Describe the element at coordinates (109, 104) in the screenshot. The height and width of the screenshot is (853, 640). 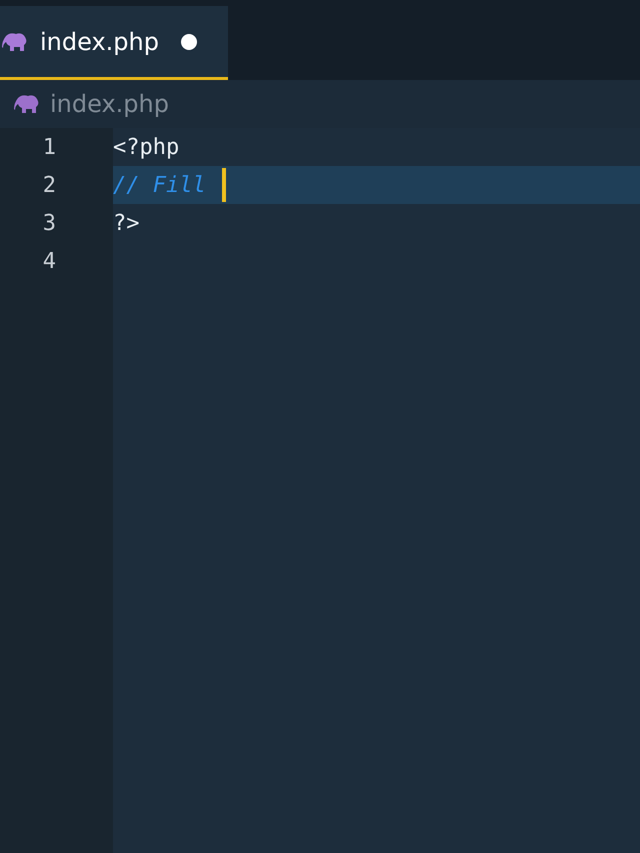
I see `breadcrumb-item: index.php` at that location.